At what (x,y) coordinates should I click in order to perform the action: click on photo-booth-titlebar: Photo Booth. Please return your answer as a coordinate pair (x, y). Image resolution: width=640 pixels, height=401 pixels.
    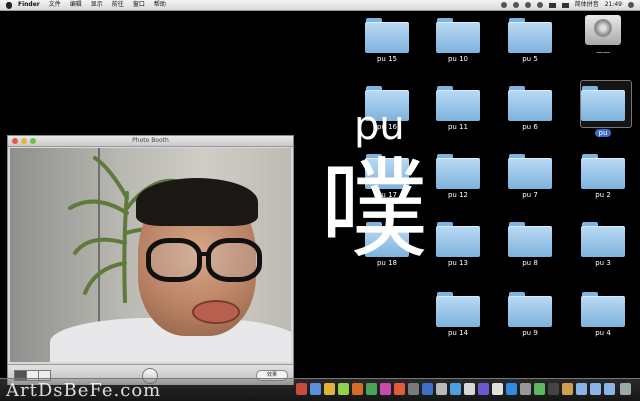
    Looking at the image, I should click on (150, 141).